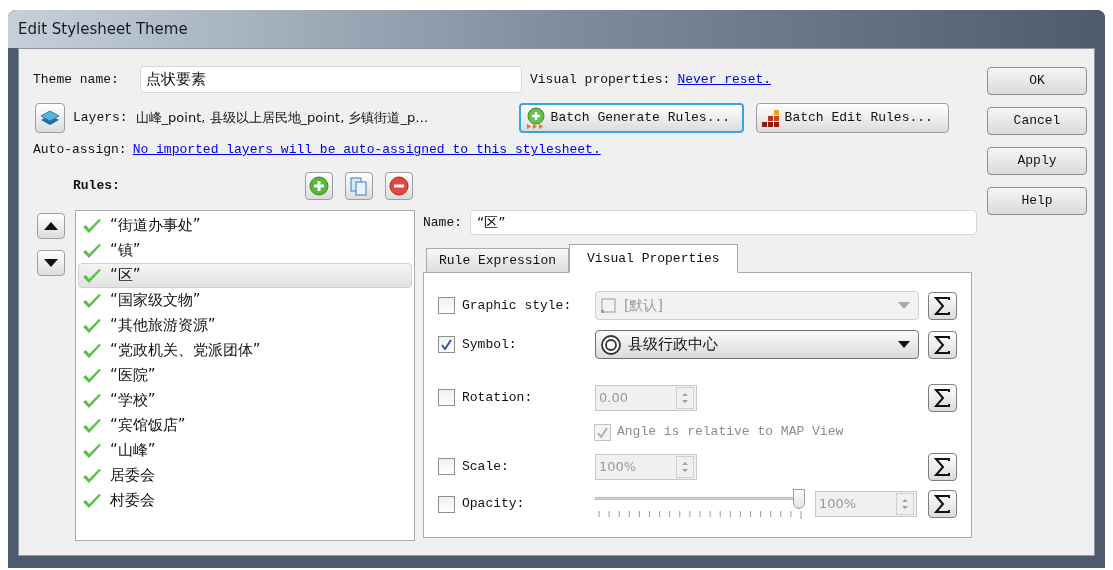  Describe the element at coordinates (245, 350) in the screenshot. I see `rule-item: “党政机关、党派团体”` at that location.